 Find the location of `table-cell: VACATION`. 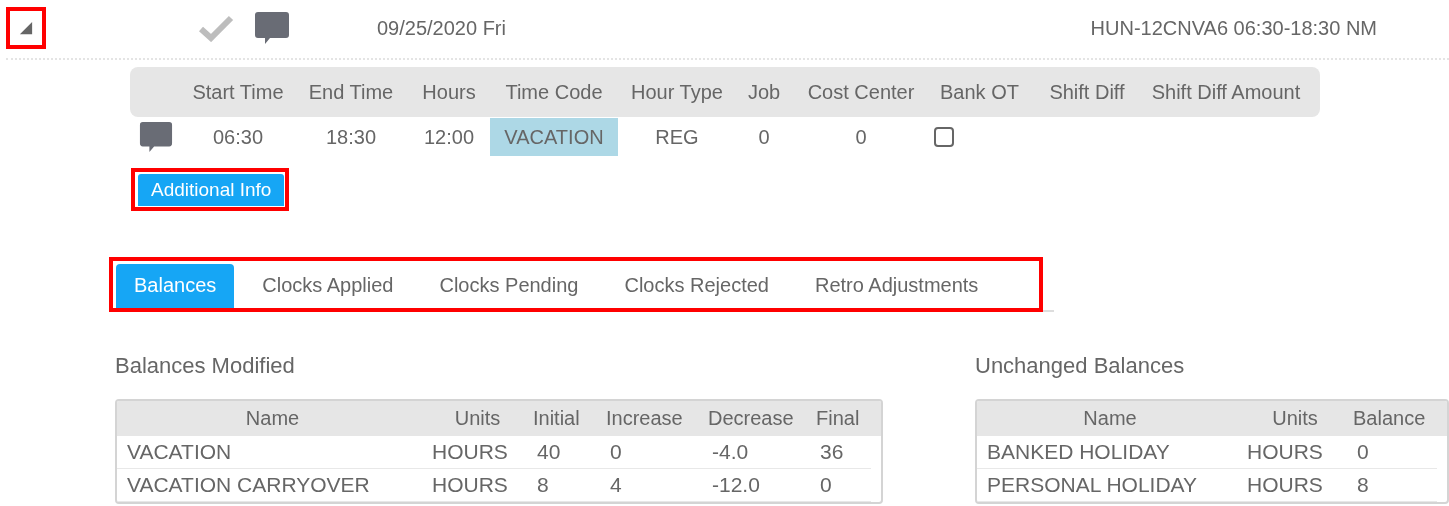

table-cell: VACATION is located at coordinates (554, 137).